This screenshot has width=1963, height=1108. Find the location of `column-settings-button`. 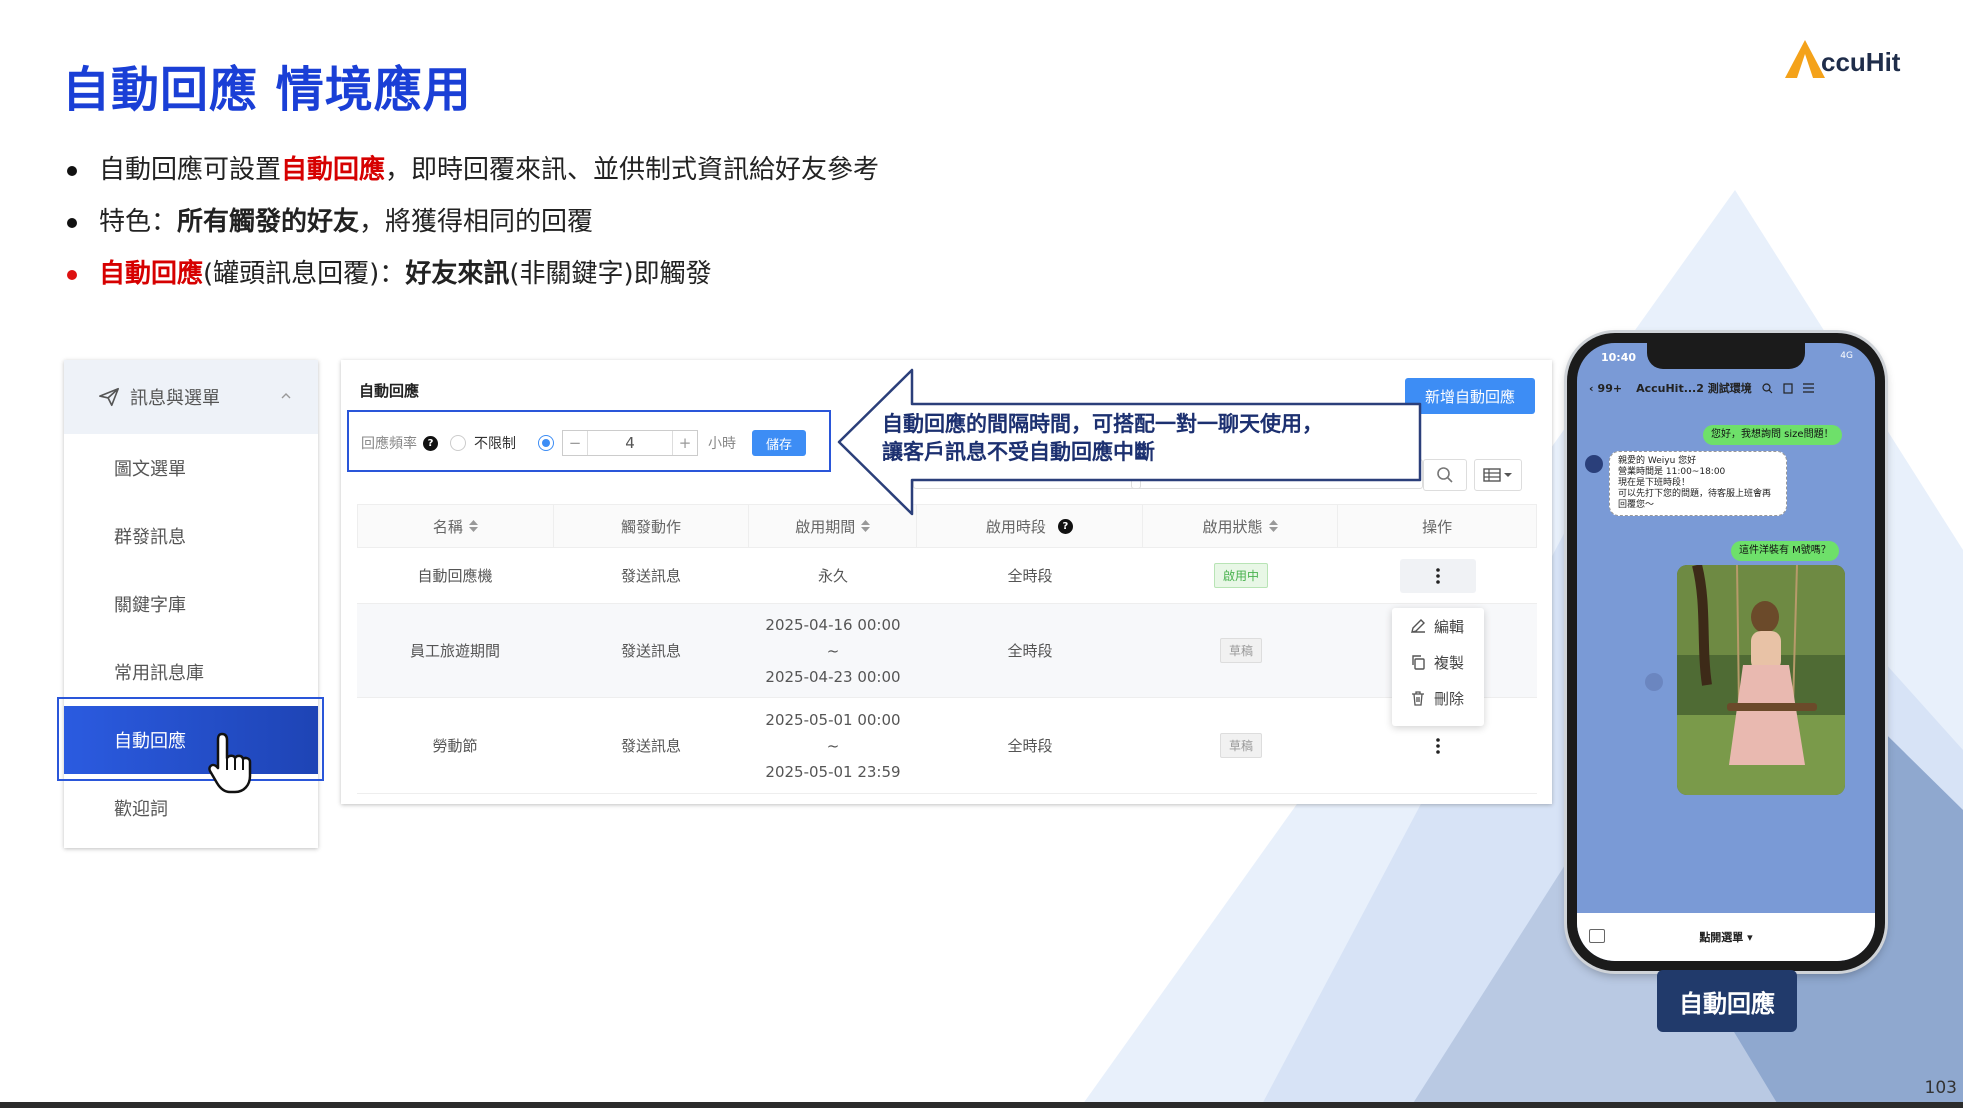

column-settings-button is located at coordinates (1498, 475).